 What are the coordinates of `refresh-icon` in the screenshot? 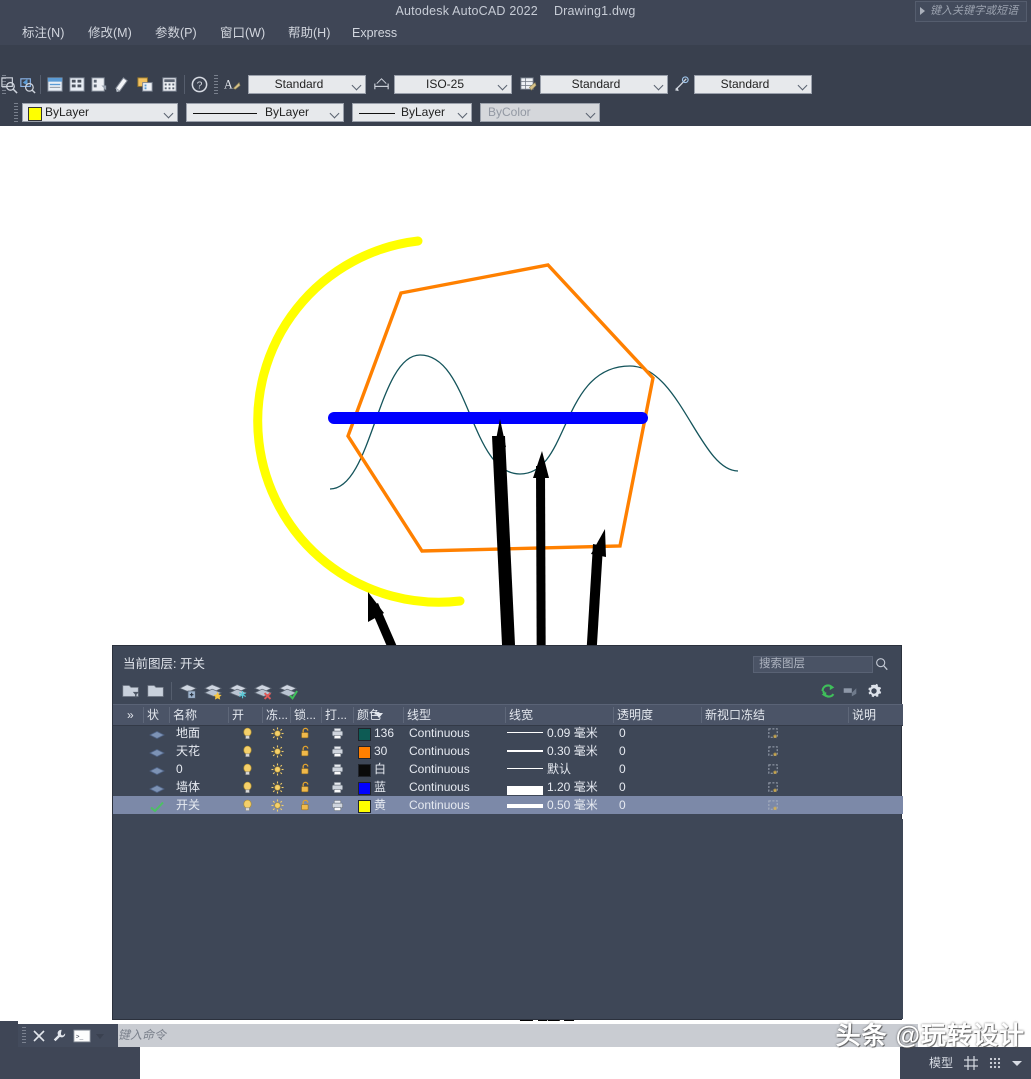 It's located at (828, 691).